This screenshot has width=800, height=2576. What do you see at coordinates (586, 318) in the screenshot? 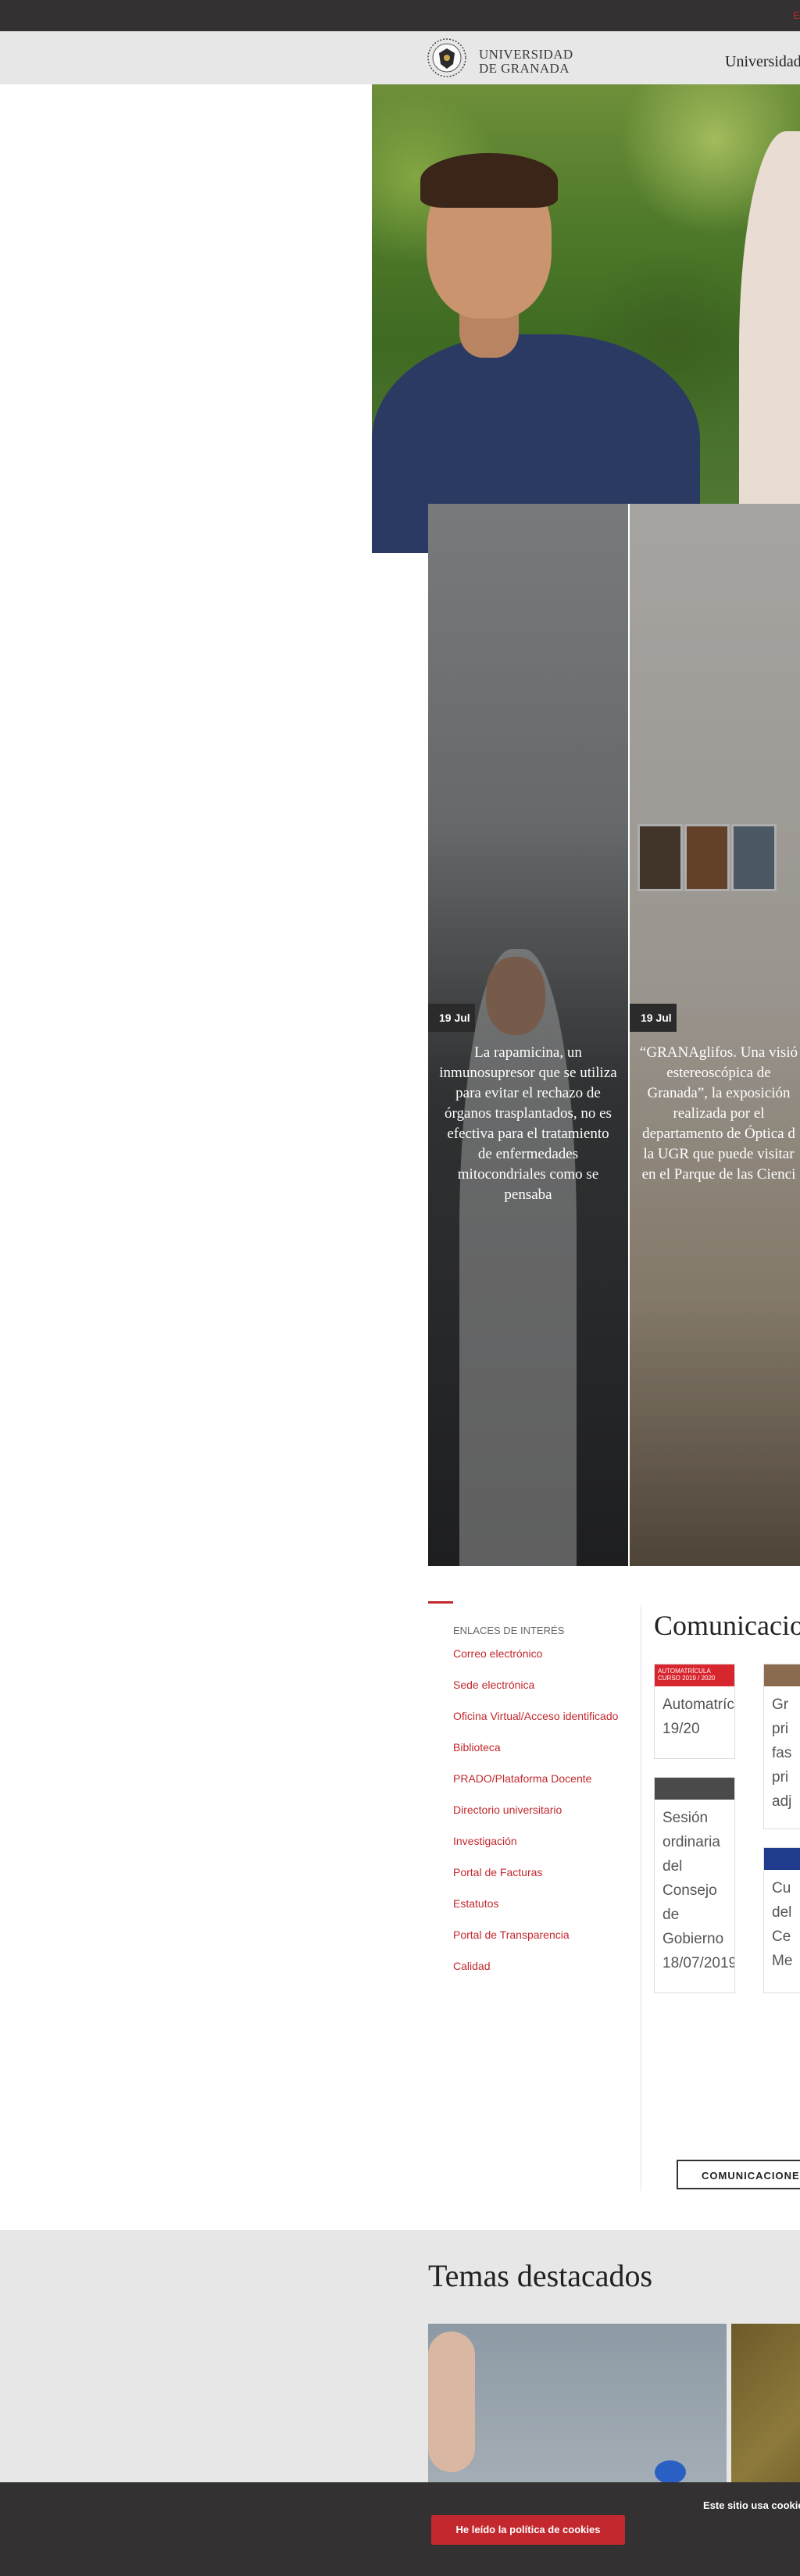
I see `hero-image` at bounding box center [586, 318].